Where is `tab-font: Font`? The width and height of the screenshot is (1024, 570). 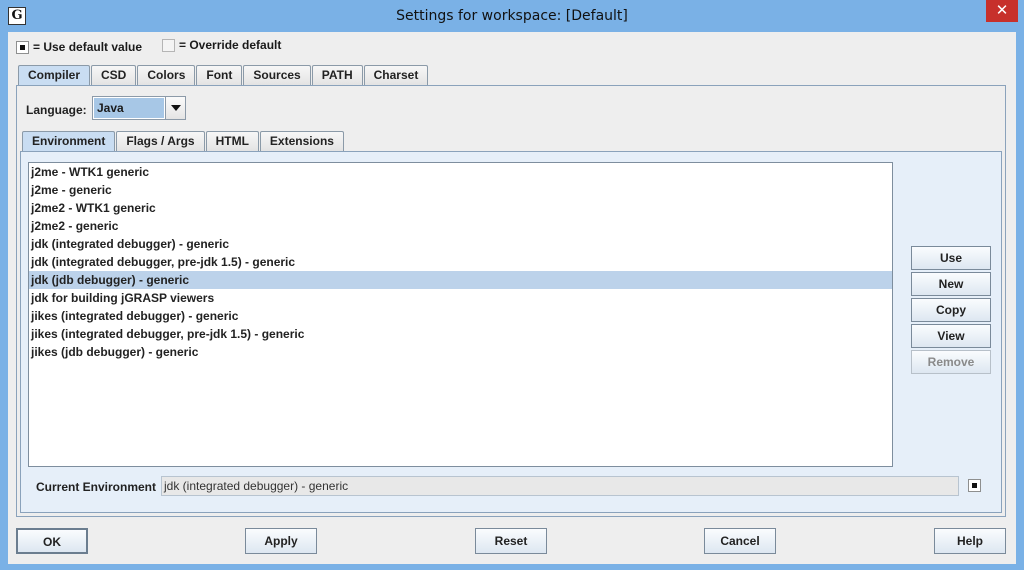 tab-font: Font is located at coordinates (219, 75).